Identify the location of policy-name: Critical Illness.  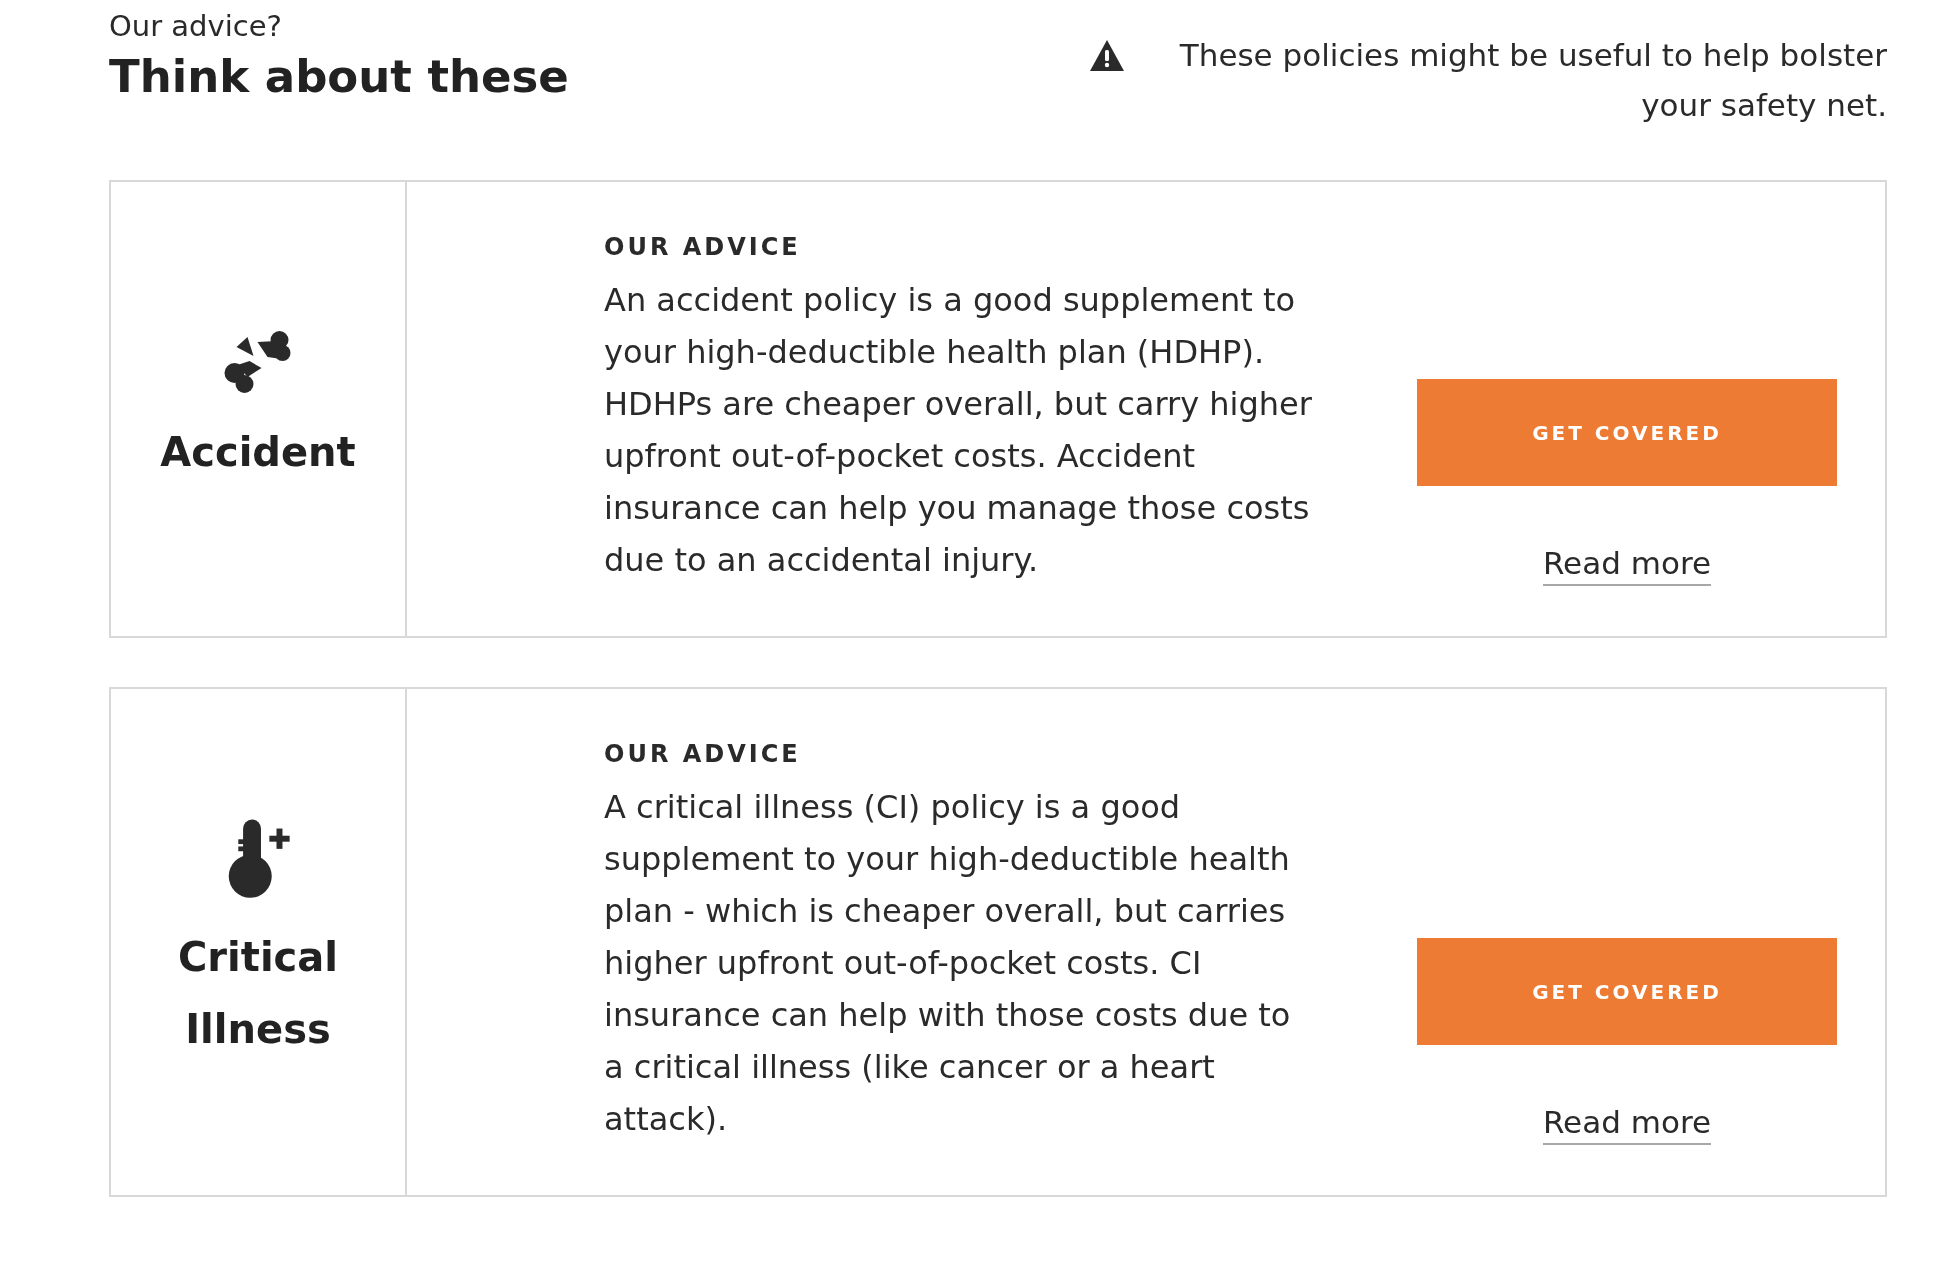
(257, 993).